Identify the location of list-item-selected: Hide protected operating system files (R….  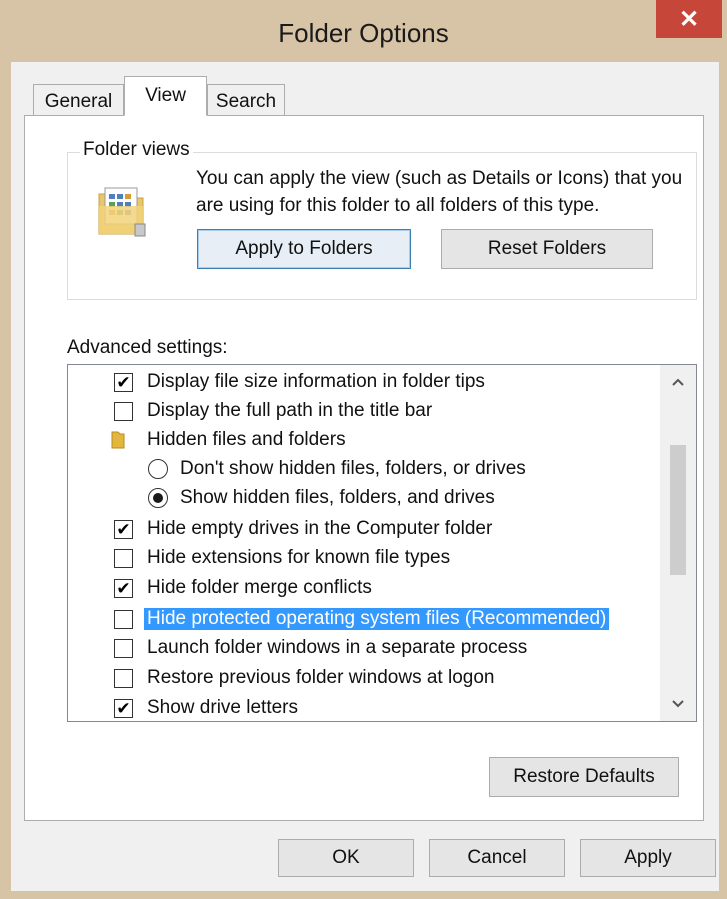
(363, 619).